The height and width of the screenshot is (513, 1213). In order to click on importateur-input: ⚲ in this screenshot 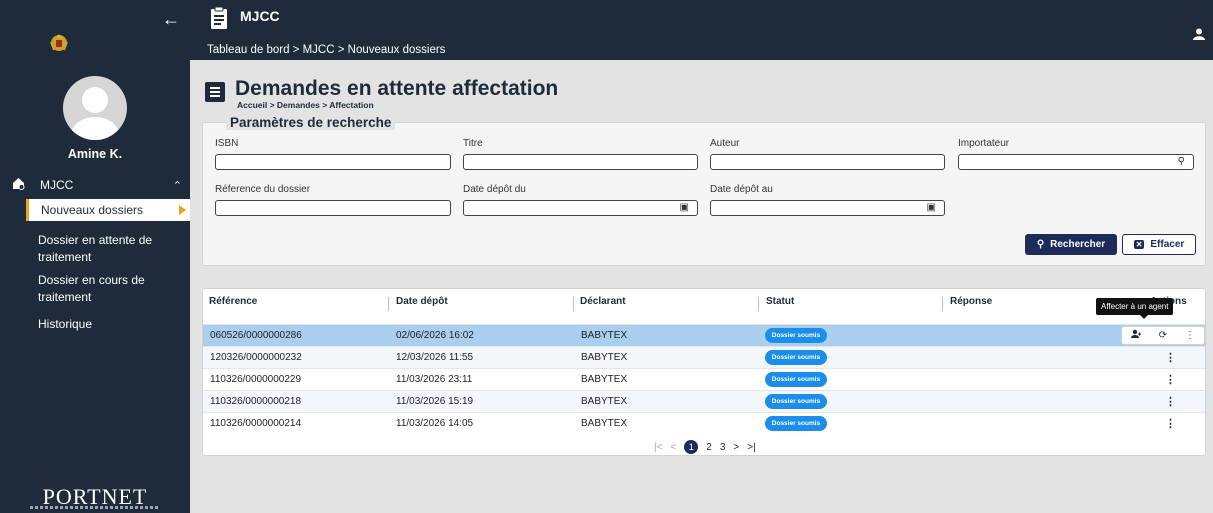, I will do `click(1076, 162)`.